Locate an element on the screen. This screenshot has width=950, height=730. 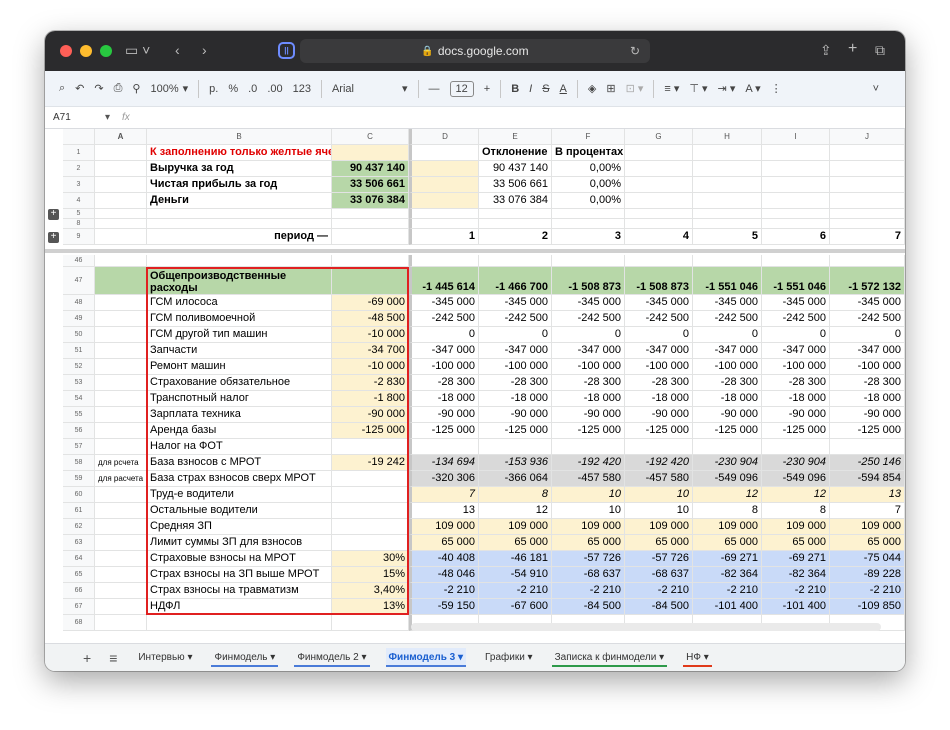
bold-button: B is located at coordinates (515, 89).